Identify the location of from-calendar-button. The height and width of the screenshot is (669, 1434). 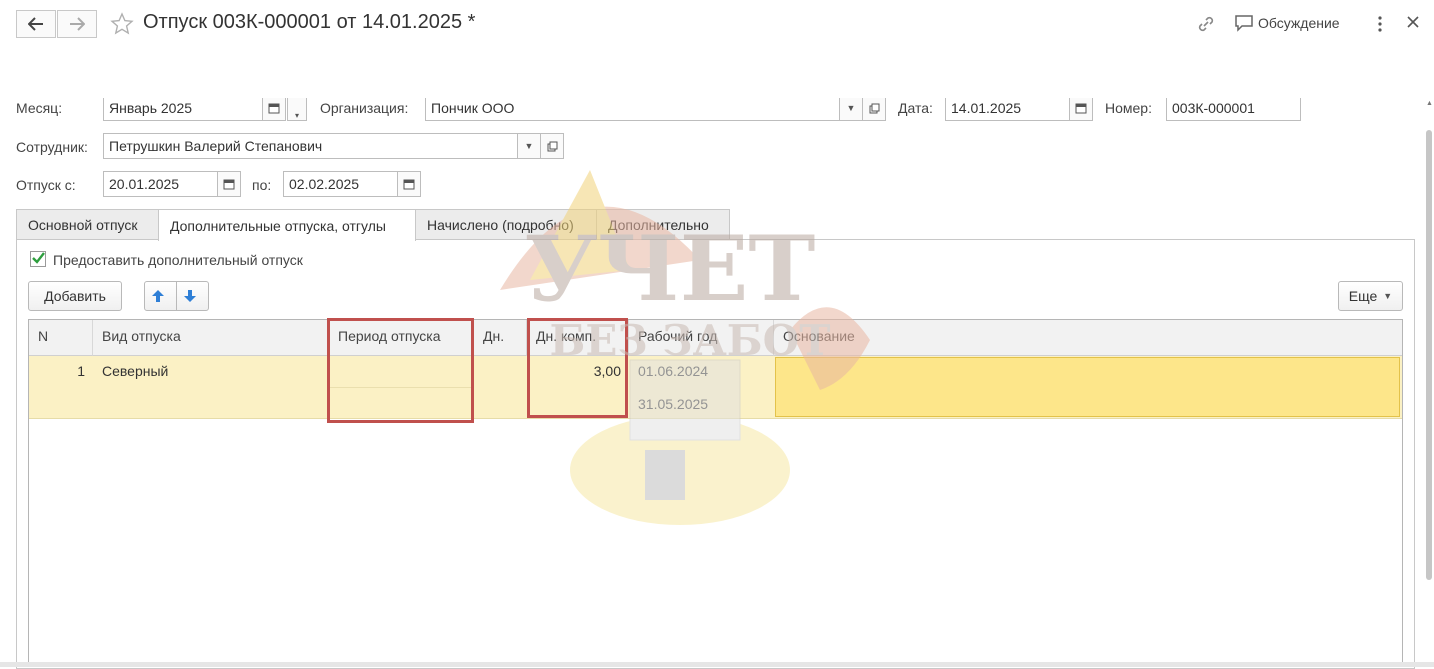
(229, 184).